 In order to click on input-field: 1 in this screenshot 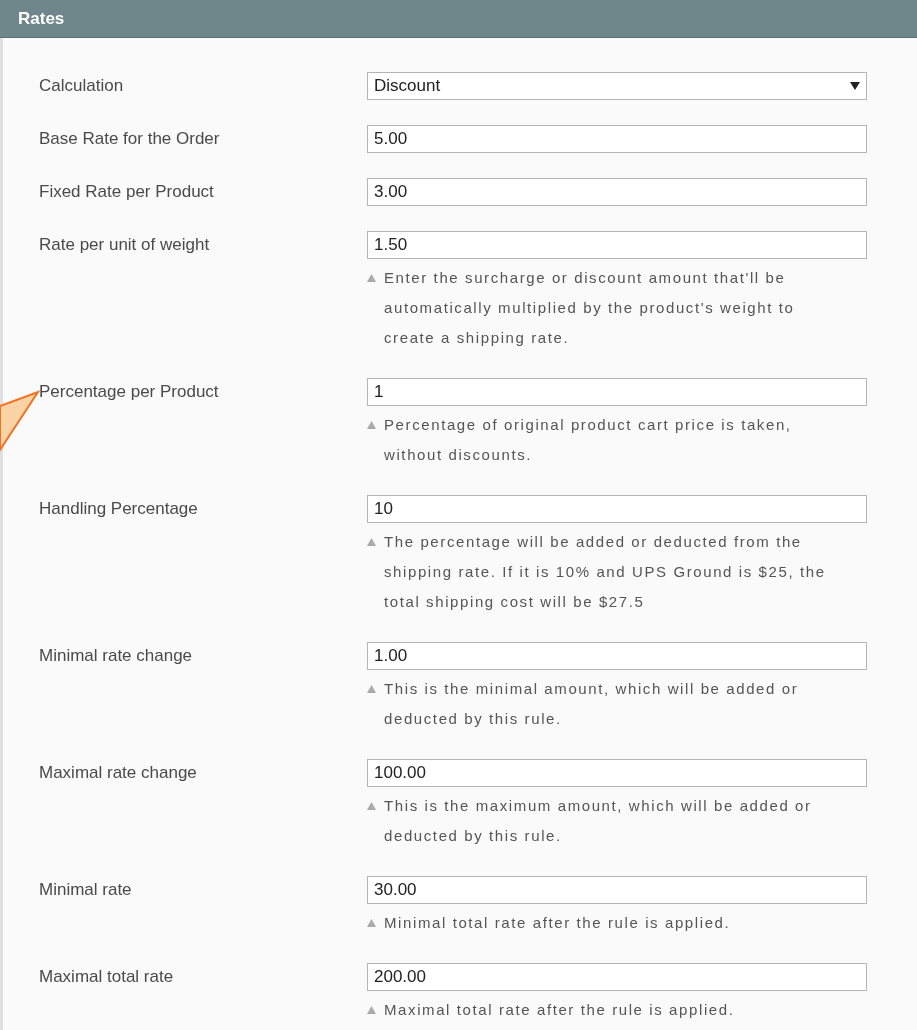, I will do `click(617, 392)`.